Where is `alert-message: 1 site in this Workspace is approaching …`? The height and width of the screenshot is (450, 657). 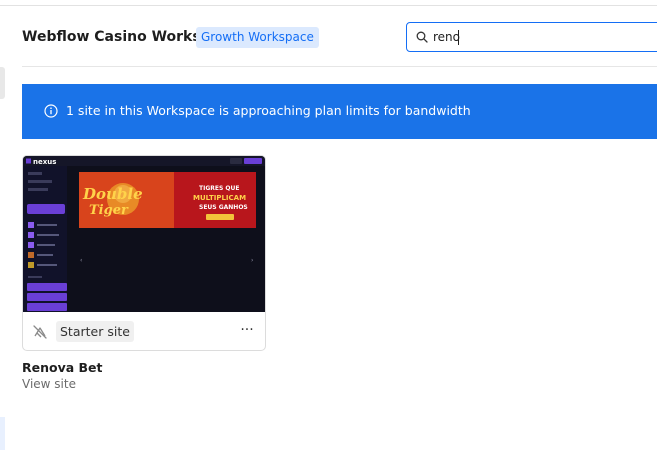
alert-message: 1 site in this Workspace is approaching … is located at coordinates (268, 110).